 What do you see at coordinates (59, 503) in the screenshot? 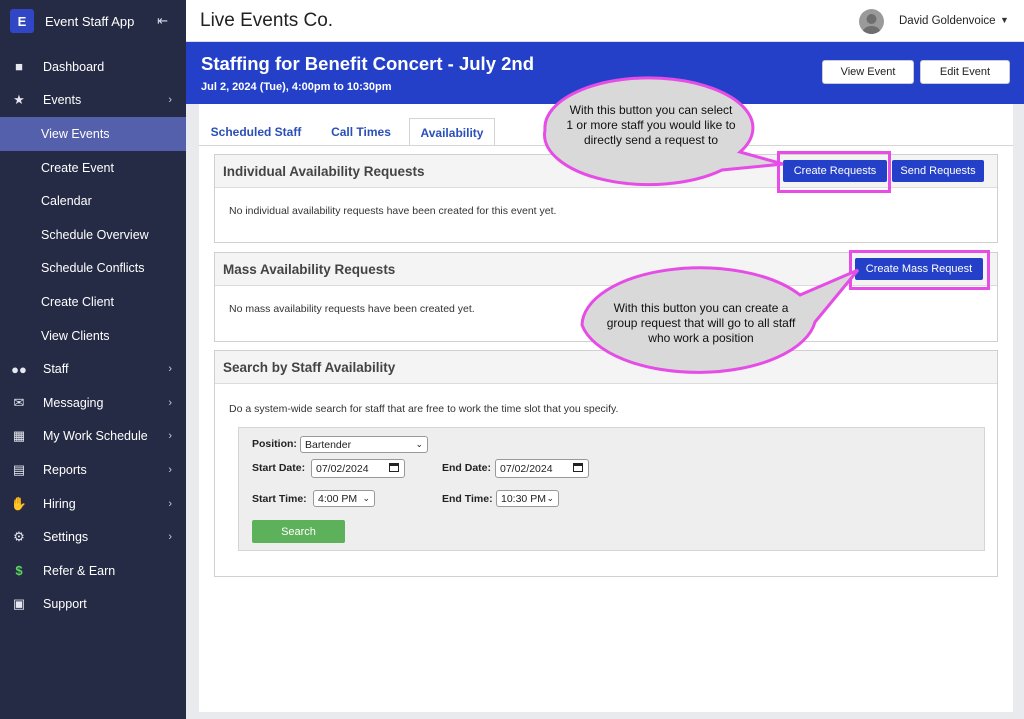
I see `sidebar-item-label: Hiring` at bounding box center [59, 503].